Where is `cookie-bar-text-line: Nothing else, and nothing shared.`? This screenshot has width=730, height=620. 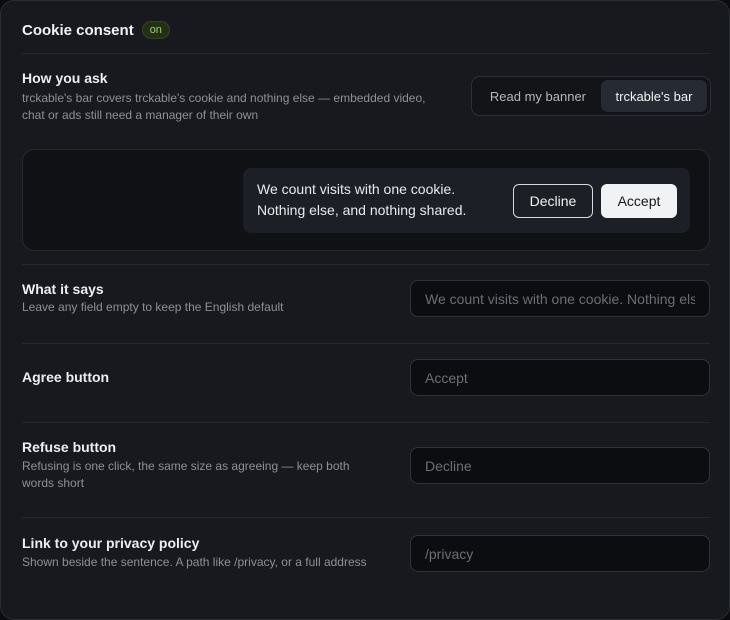 cookie-bar-text-line: Nothing else, and nothing shared. is located at coordinates (362, 210).